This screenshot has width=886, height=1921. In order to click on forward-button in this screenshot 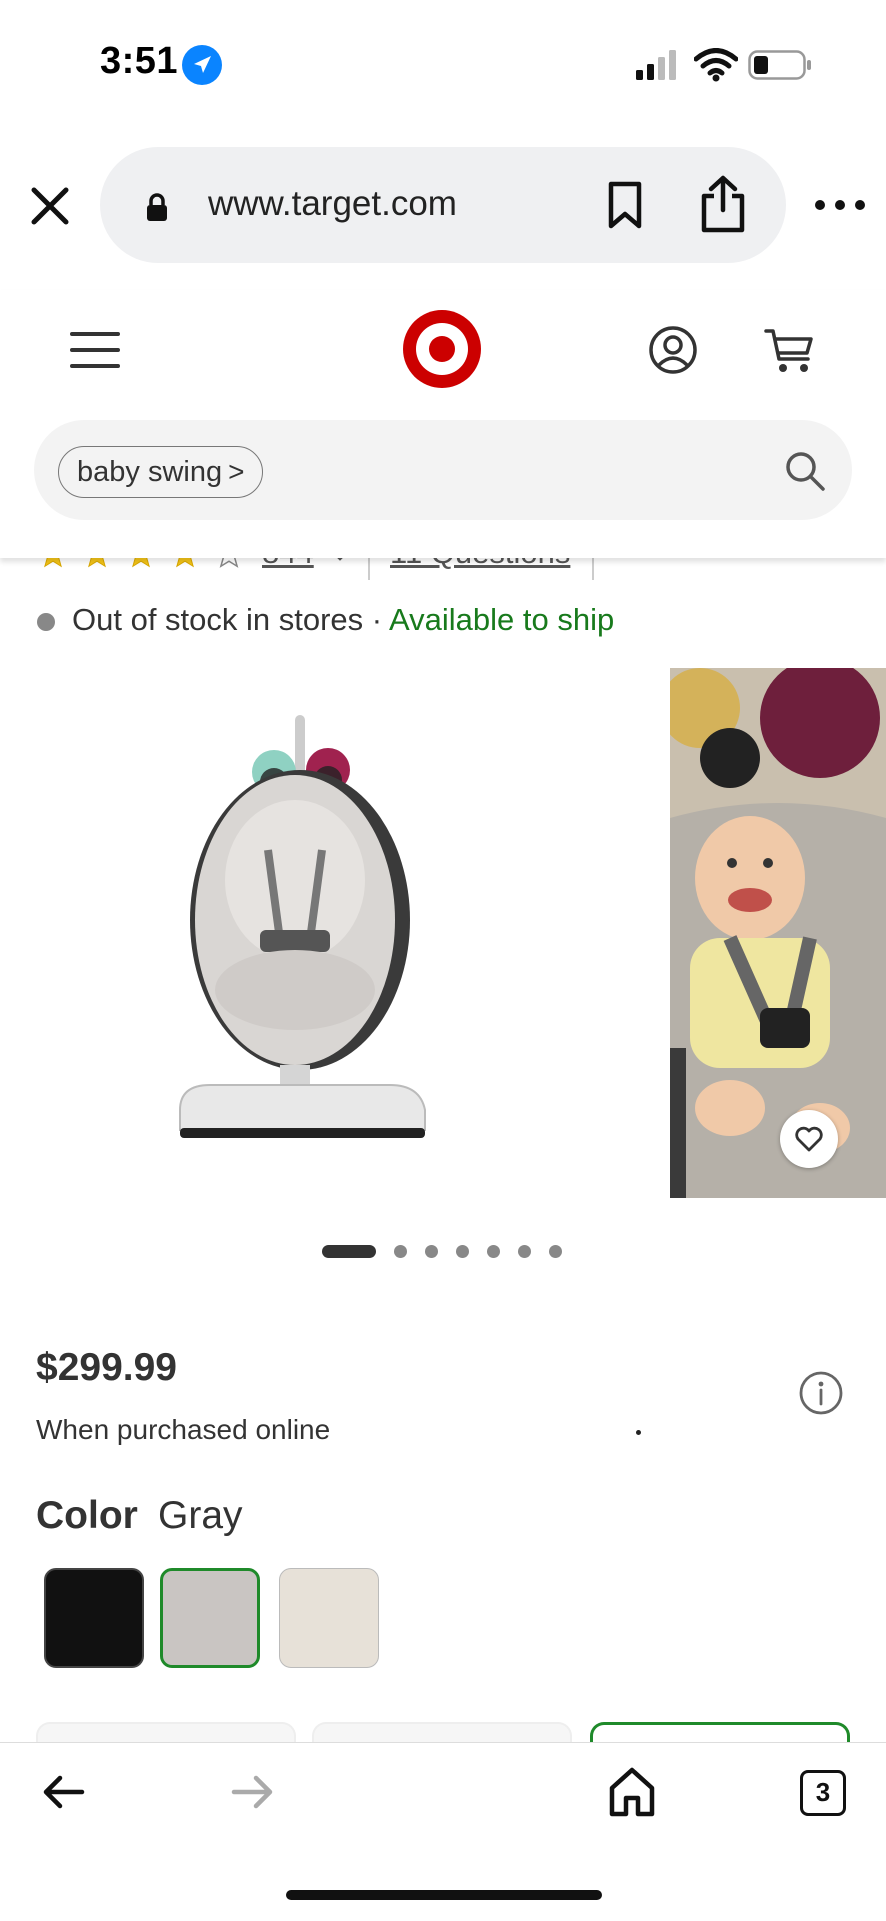, I will do `click(253, 1792)`.